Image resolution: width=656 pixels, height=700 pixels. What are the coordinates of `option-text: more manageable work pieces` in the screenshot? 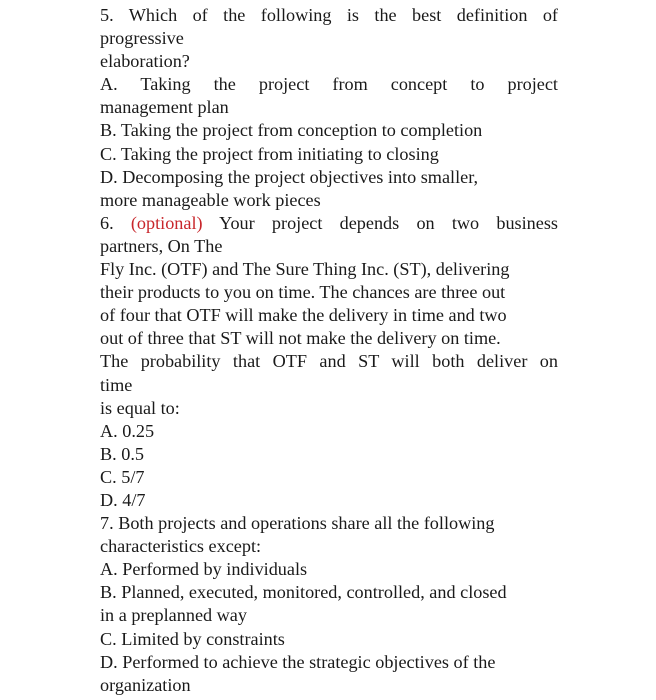 It's located at (210, 199).